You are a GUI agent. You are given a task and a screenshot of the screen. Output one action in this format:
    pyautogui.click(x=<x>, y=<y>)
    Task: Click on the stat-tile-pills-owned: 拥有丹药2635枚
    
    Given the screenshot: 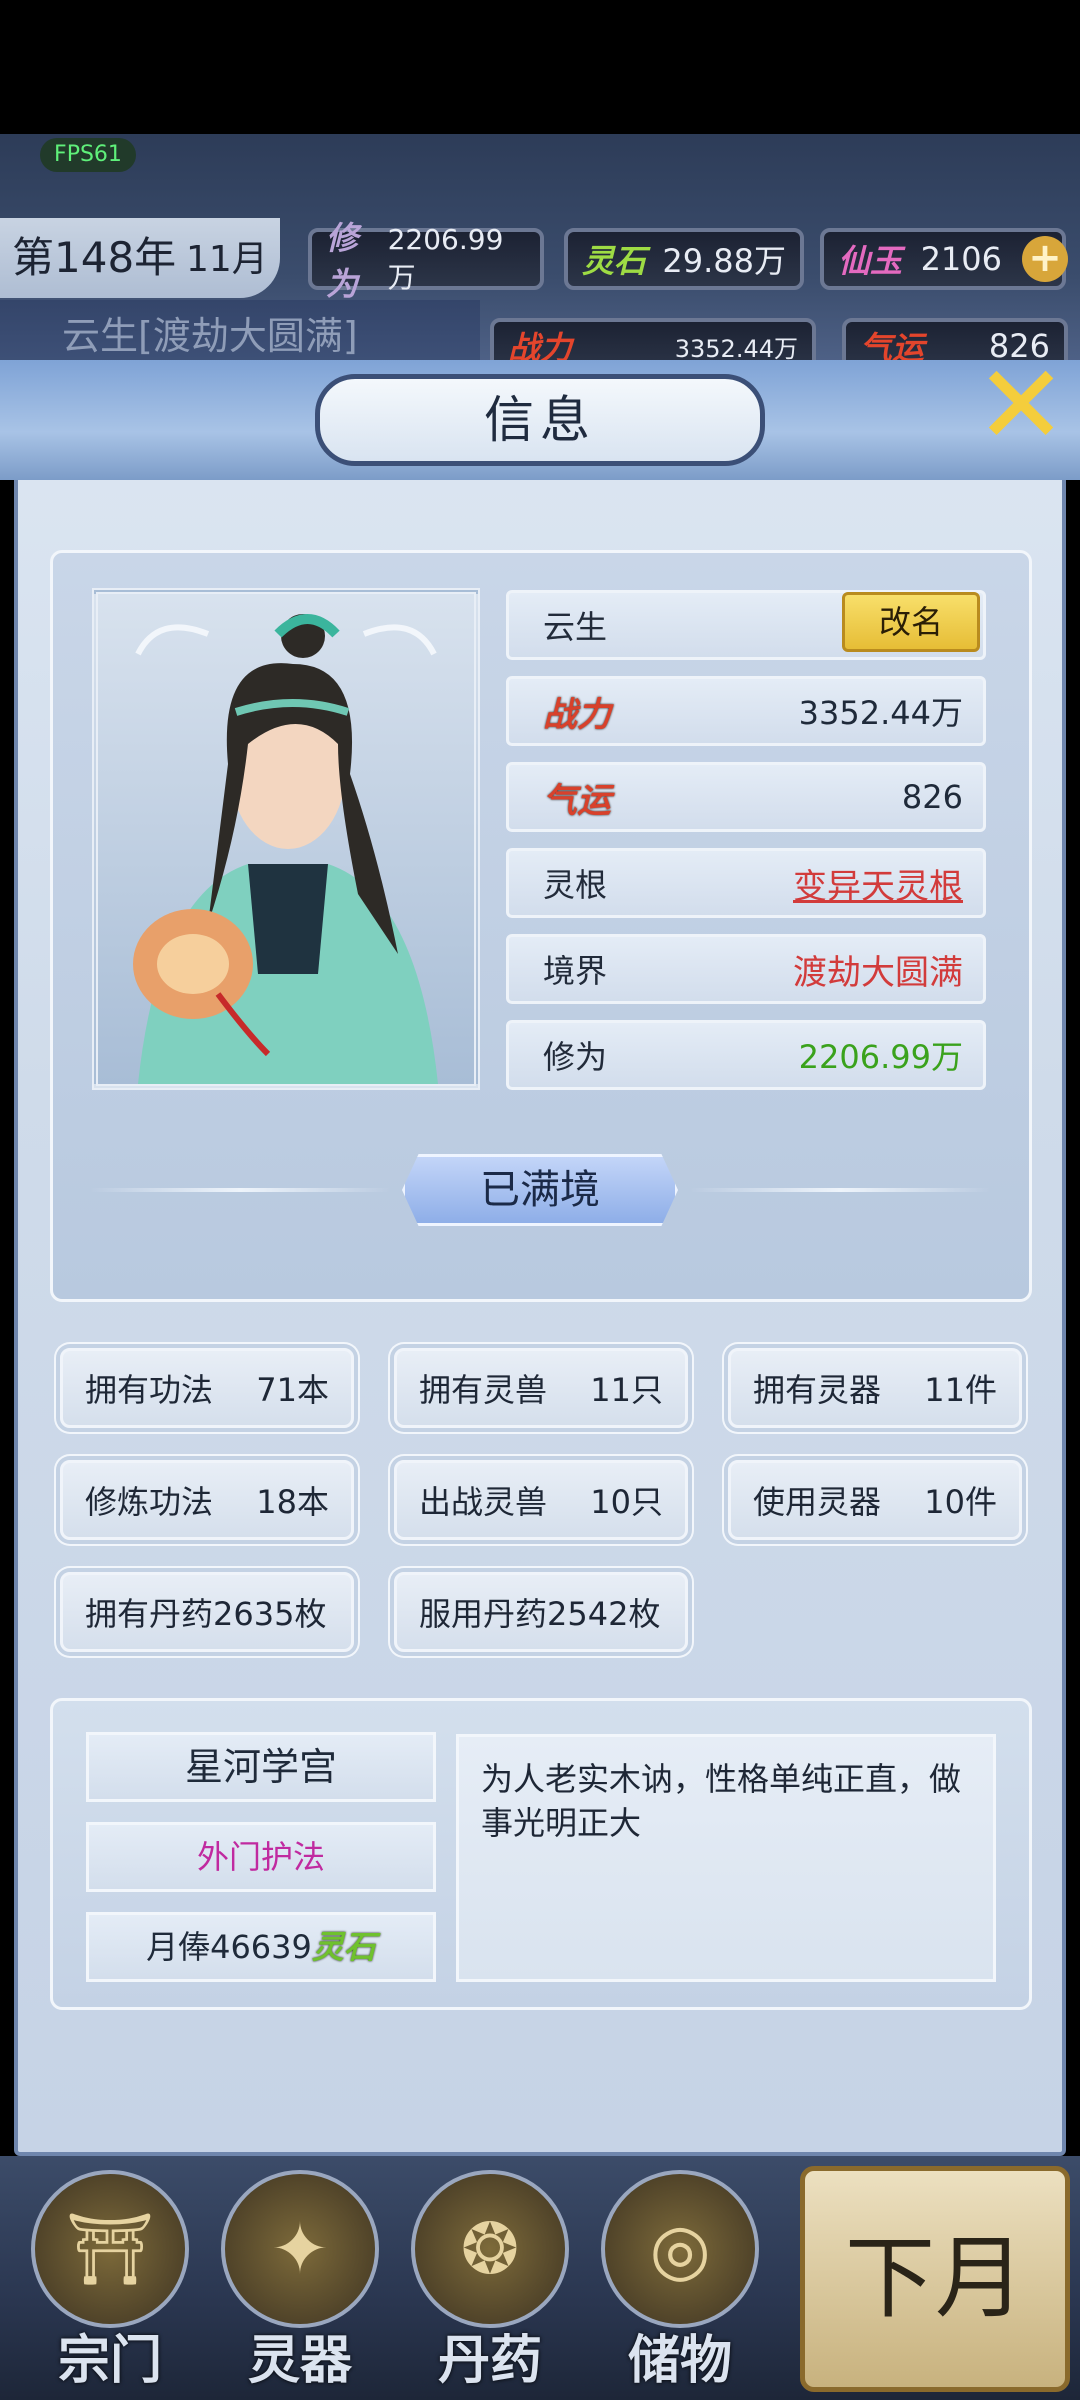 What is the action you would take?
    pyautogui.click(x=207, y=1612)
    